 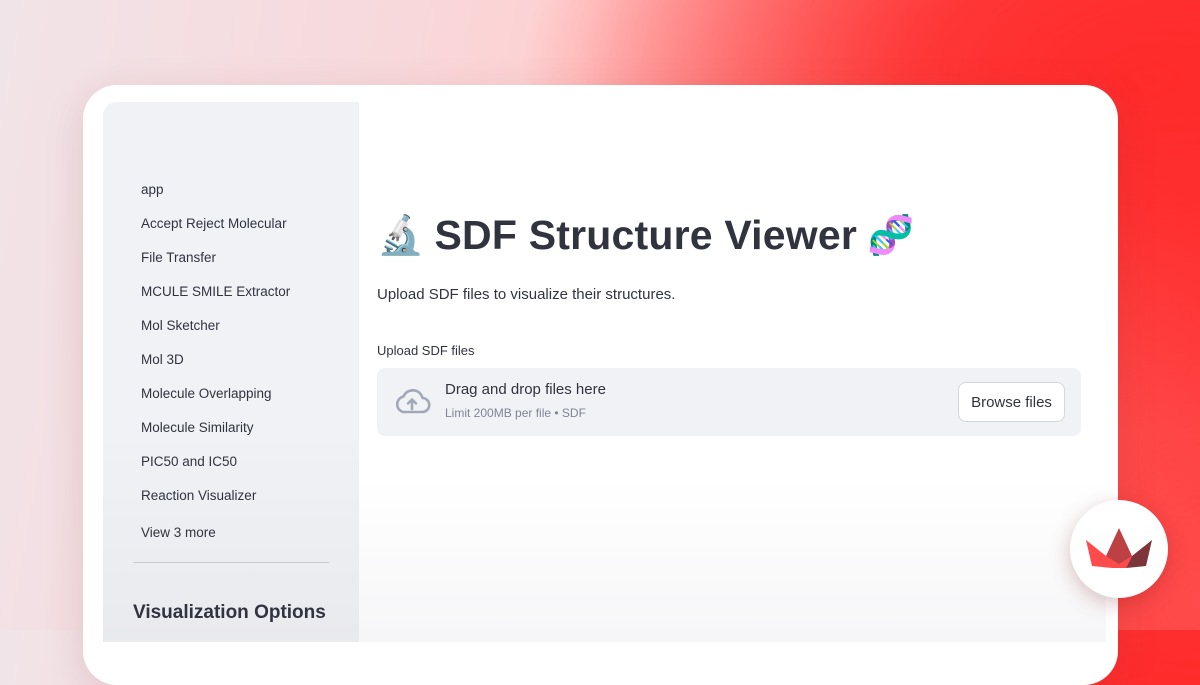 I want to click on dropzone-limit: Limit 200MB per file • SDF, so click(x=515, y=413).